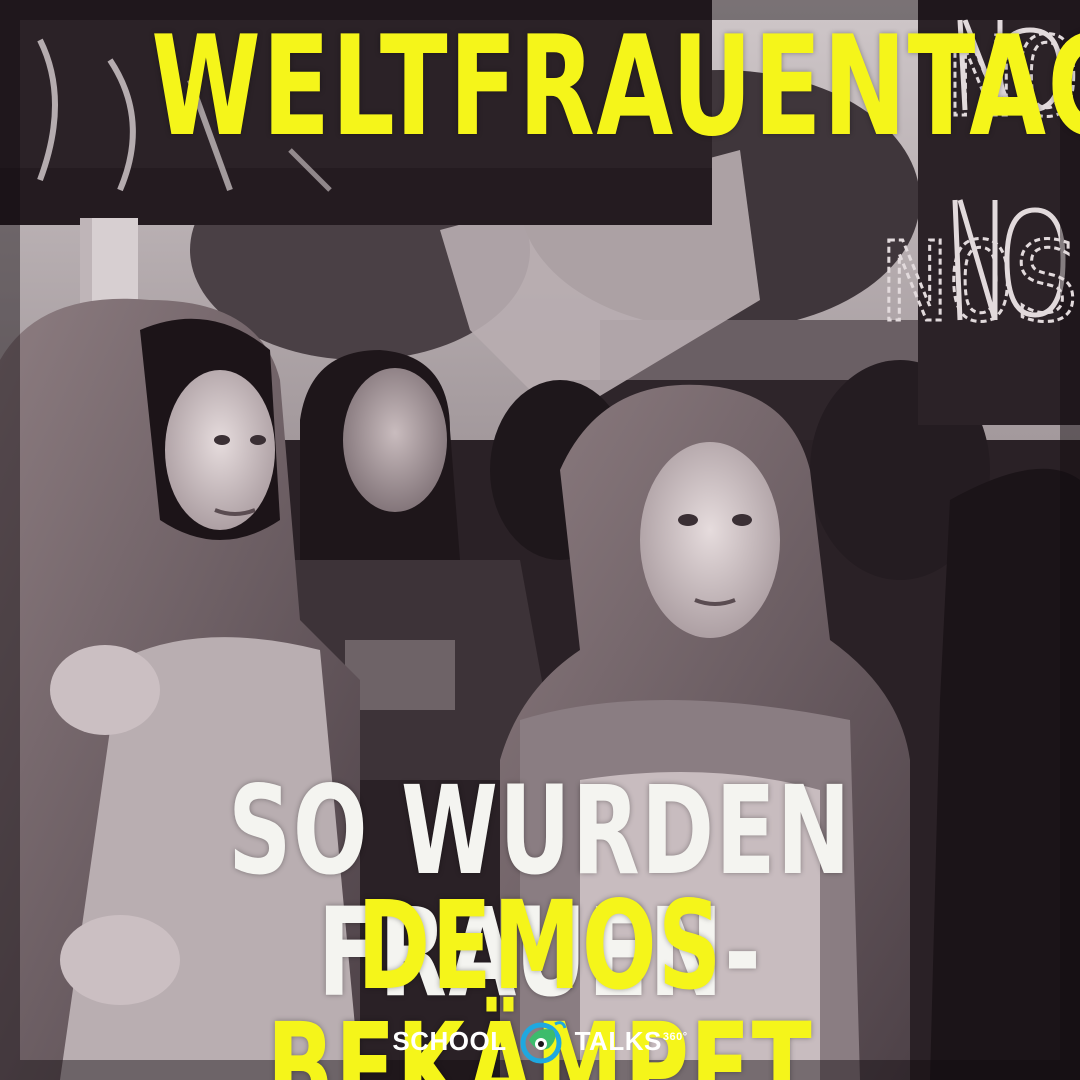 The image size is (1080, 1080). I want to click on headline-title: WELTFRAUENTAG, so click(615, 86).